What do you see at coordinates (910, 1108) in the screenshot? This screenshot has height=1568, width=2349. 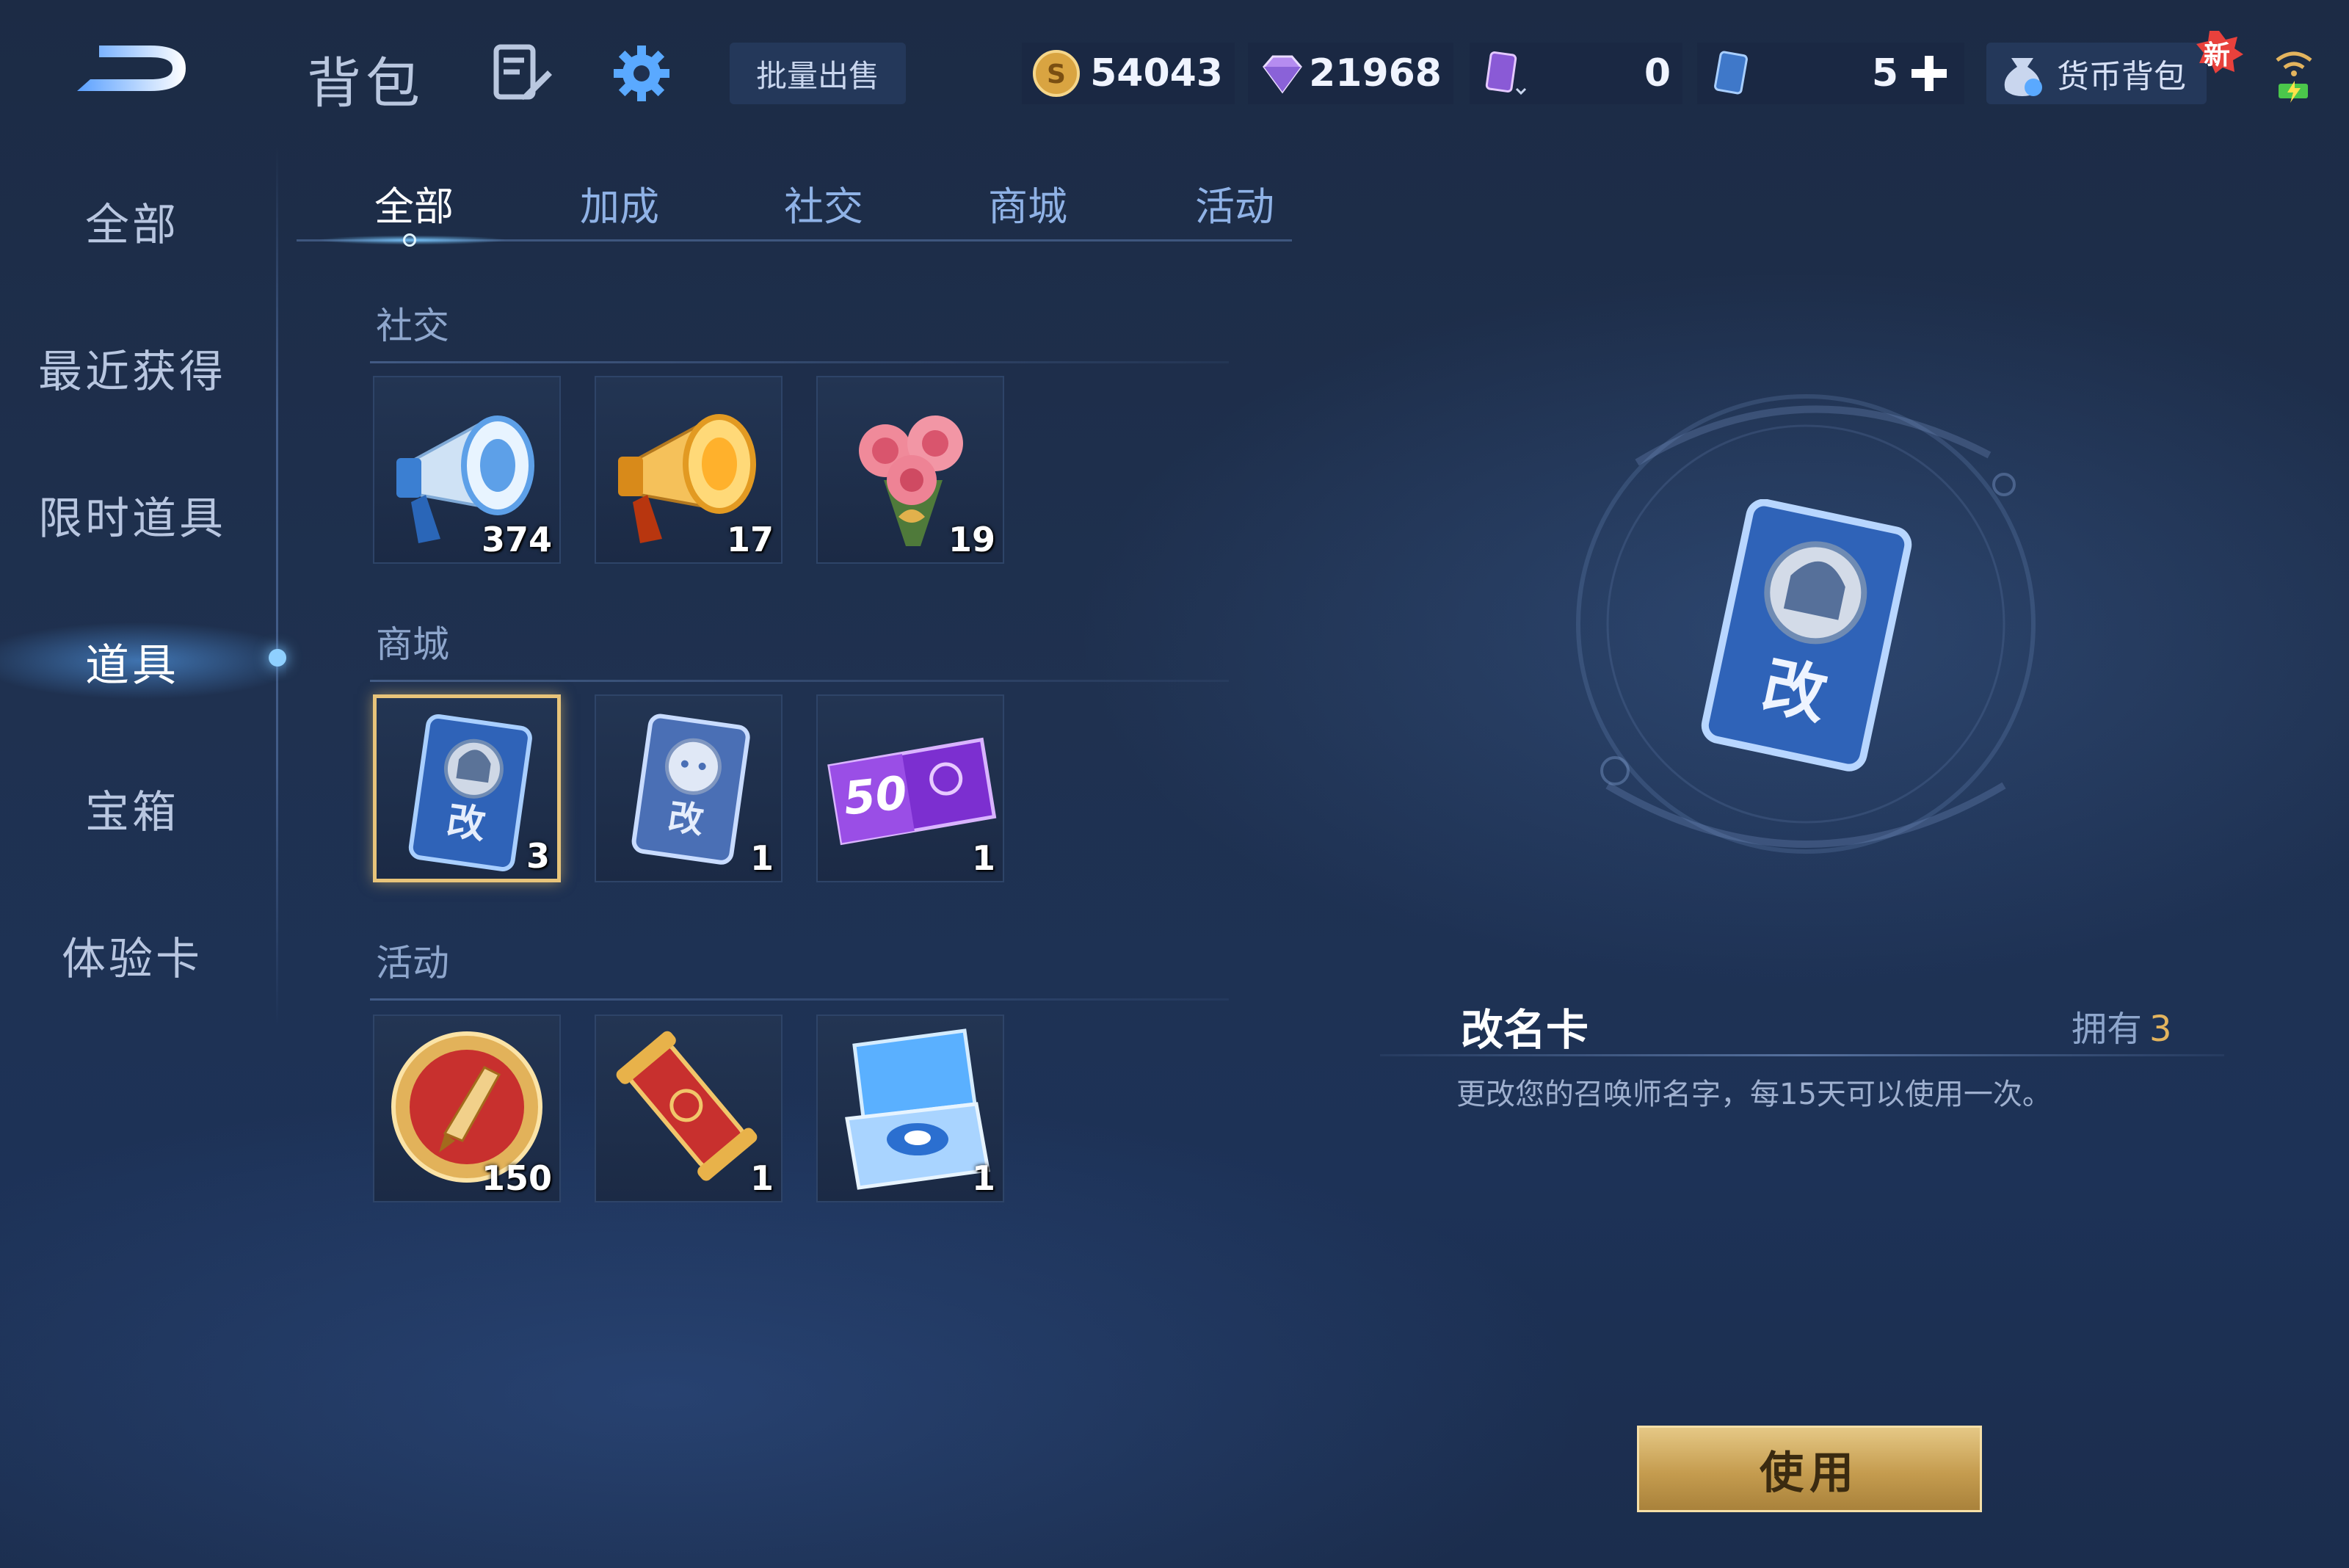 I see `item-jewel-box: 1` at bounding box center [910, 1108].